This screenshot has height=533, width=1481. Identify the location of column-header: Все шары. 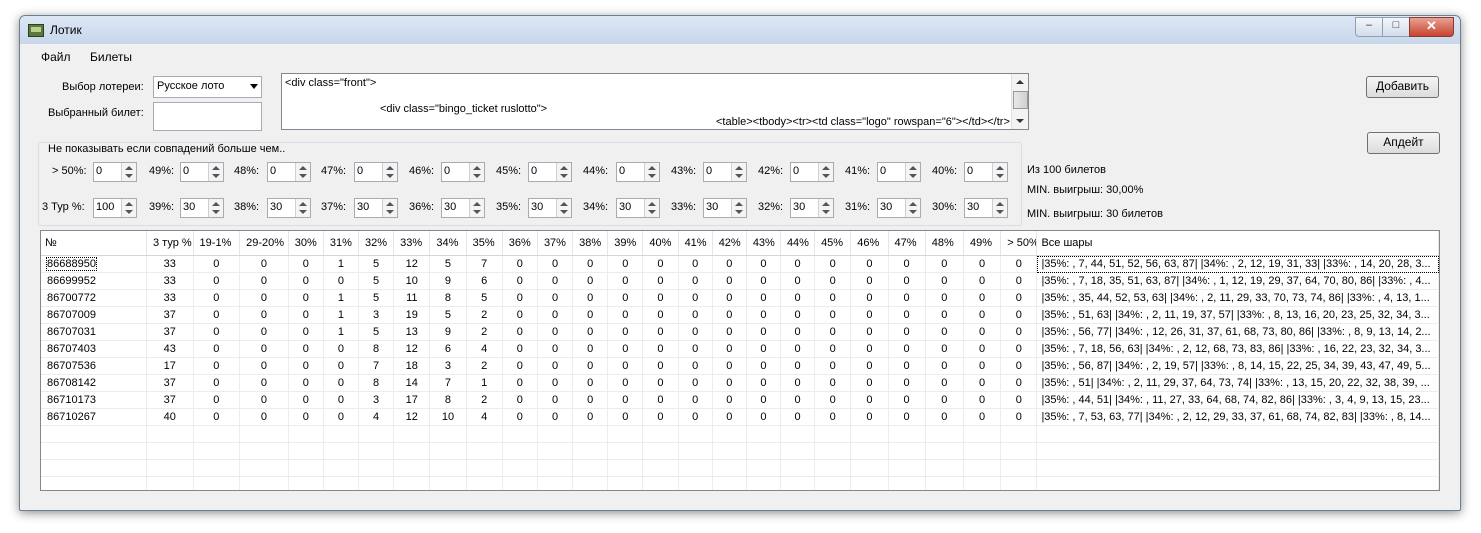
(1237, 243).